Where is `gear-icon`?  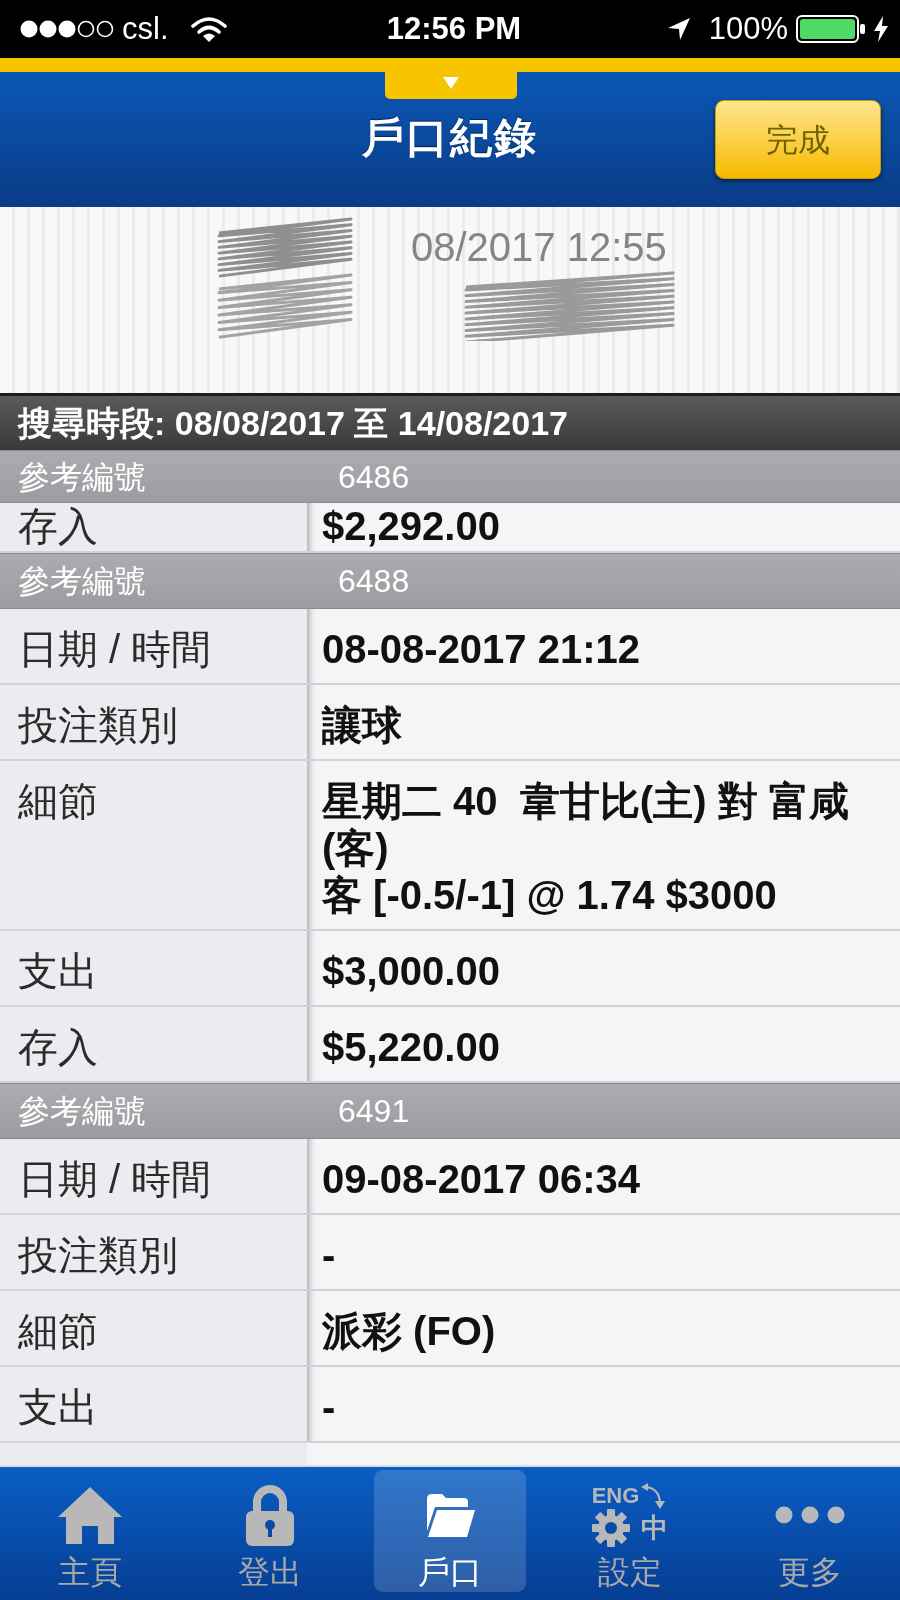 gear-icon is located at coordinates (610, 1528).